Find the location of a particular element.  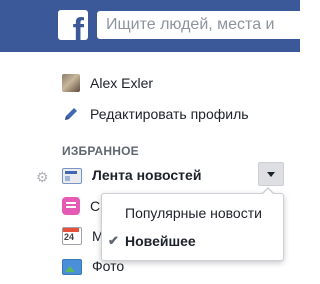

chevron-down-icon is located at coordinates (271, 174).